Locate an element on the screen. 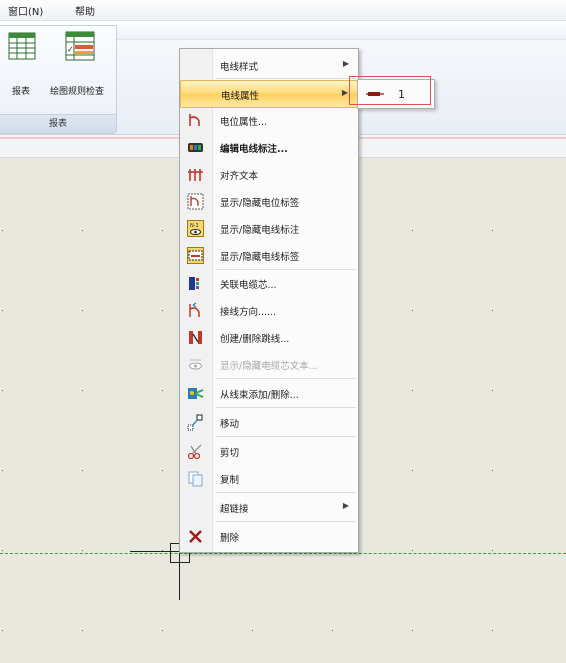 Image resolution: width=566 pixels, height=663 pixels. menu-item-label: 电线属性 is located at coordinates (240, 96).